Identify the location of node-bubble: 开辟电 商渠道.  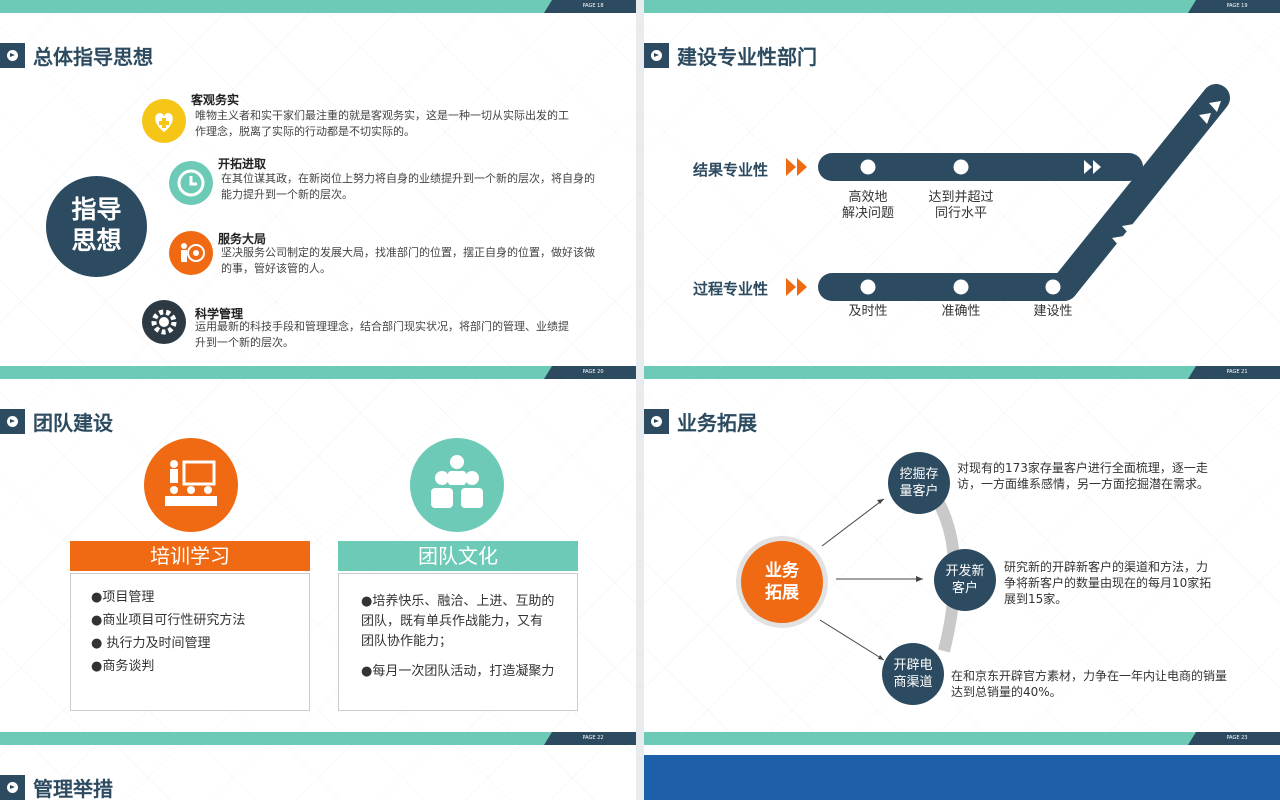
(913, 674).